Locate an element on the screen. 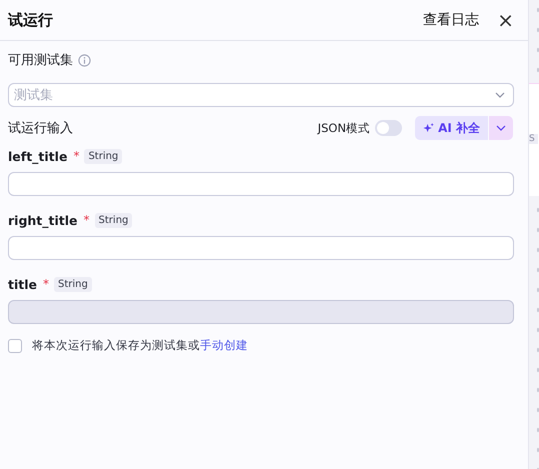 Image resolution: width=539 pixels, height=469 pixels. dropdown-button is located at coordinates (501, 128).